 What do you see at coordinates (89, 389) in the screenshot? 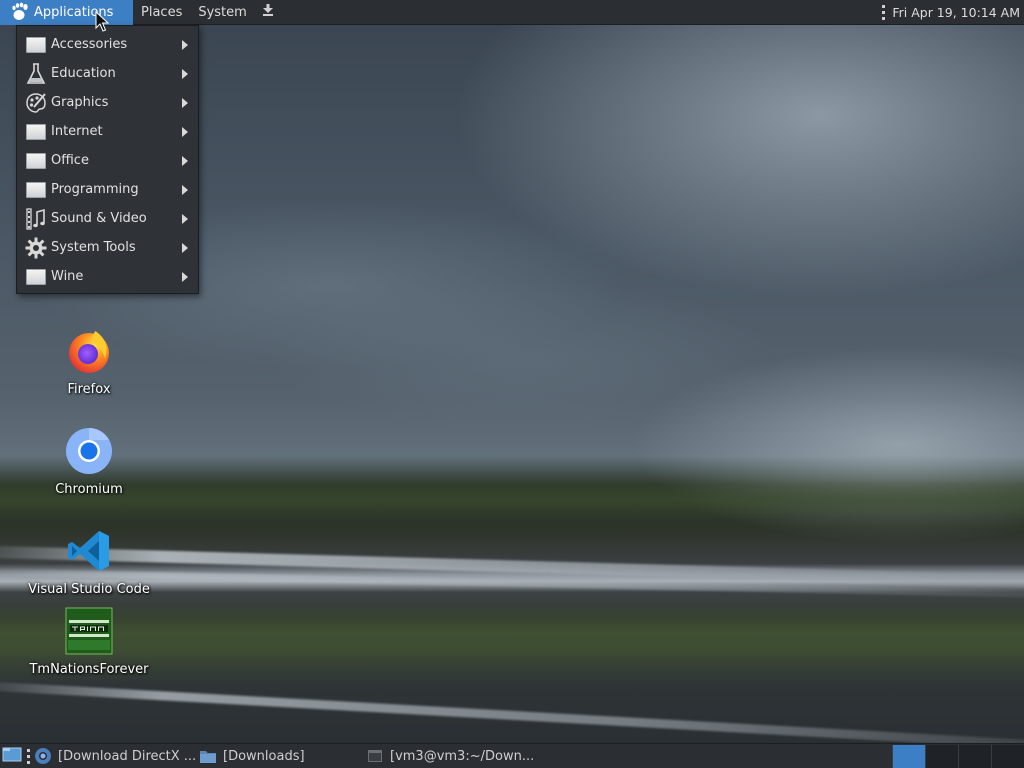
I see `desktop-icon-label: Firefox` at bounding box center [89, 389].